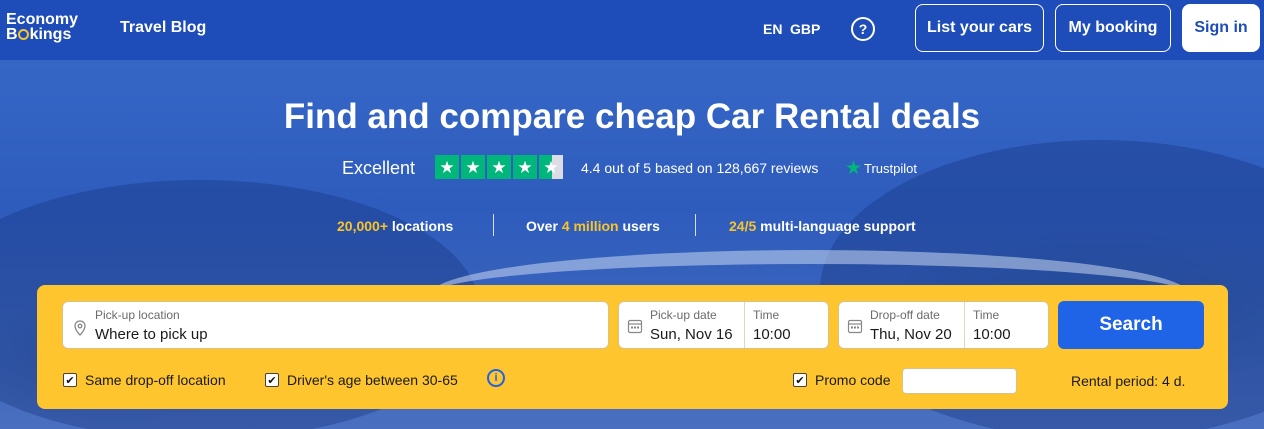 The width and height of the screenshot is (1264, 429). I want to click on pickup-time-label: Time, so click(766, 315).